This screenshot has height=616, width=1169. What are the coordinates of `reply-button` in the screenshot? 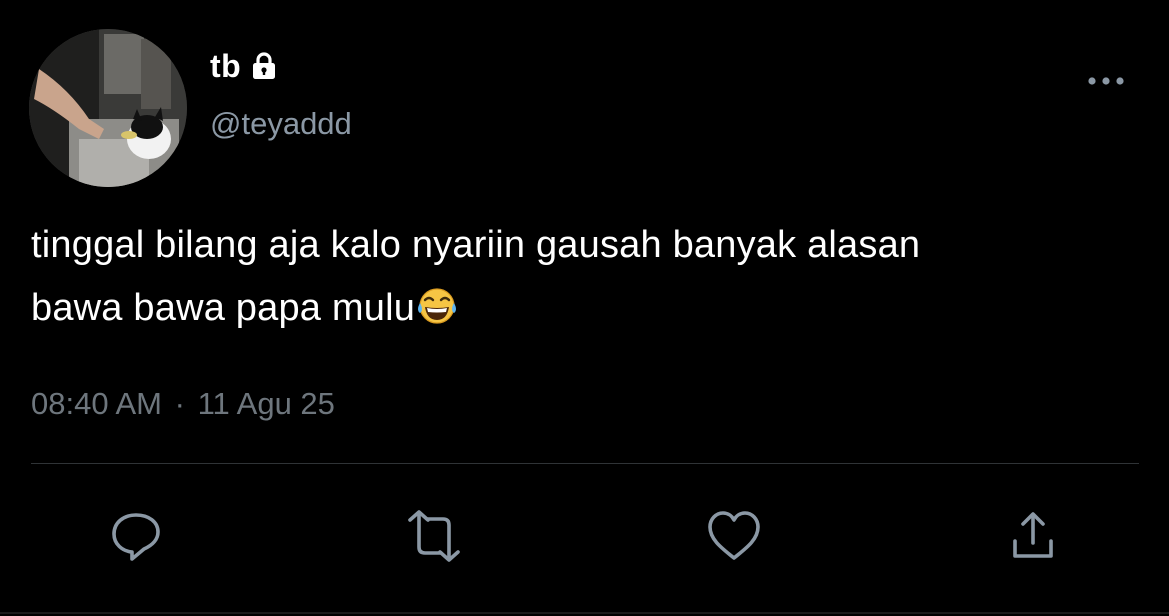 It's located at (136, 538).